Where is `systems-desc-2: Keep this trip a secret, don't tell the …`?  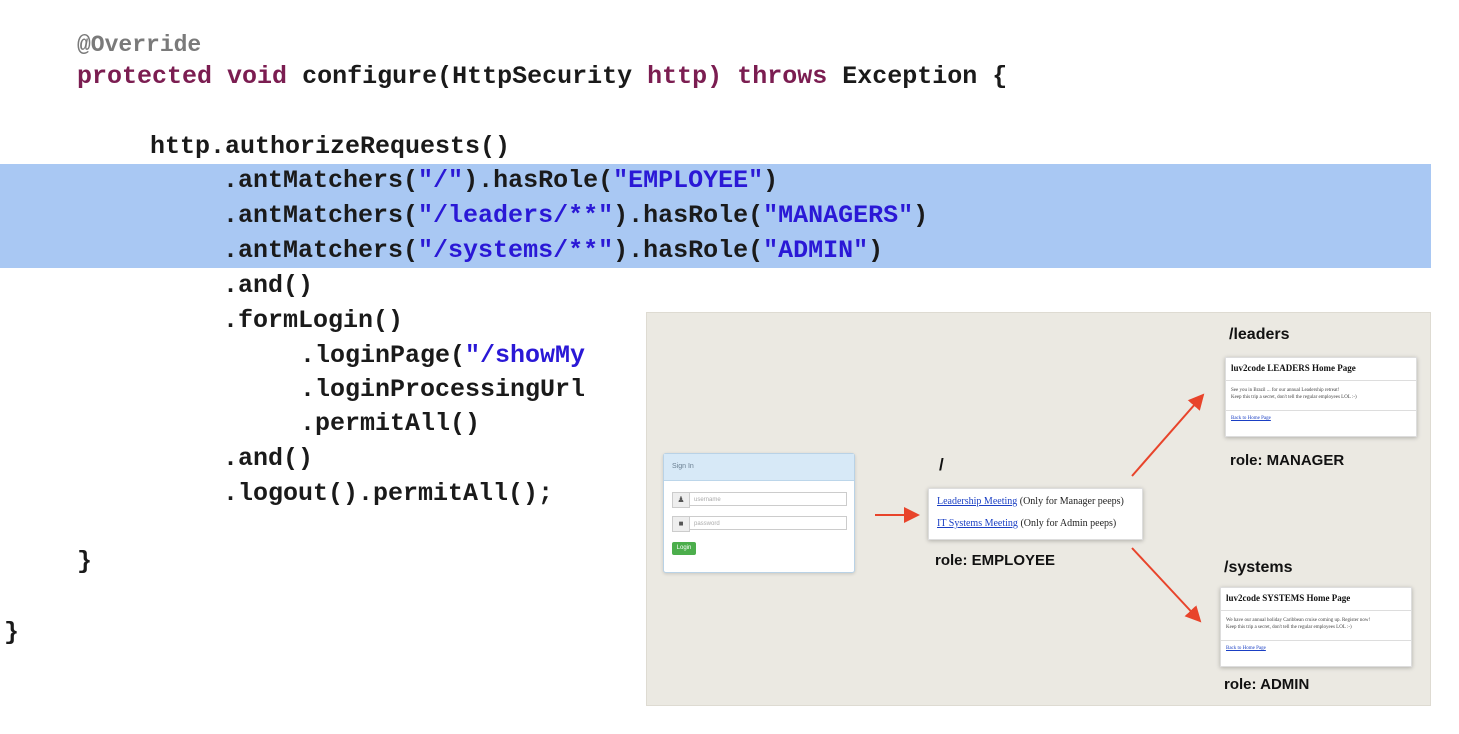 systems-desc-2: Keep this trip a secret, don't tell the … is located at coordinates (1289, 627).